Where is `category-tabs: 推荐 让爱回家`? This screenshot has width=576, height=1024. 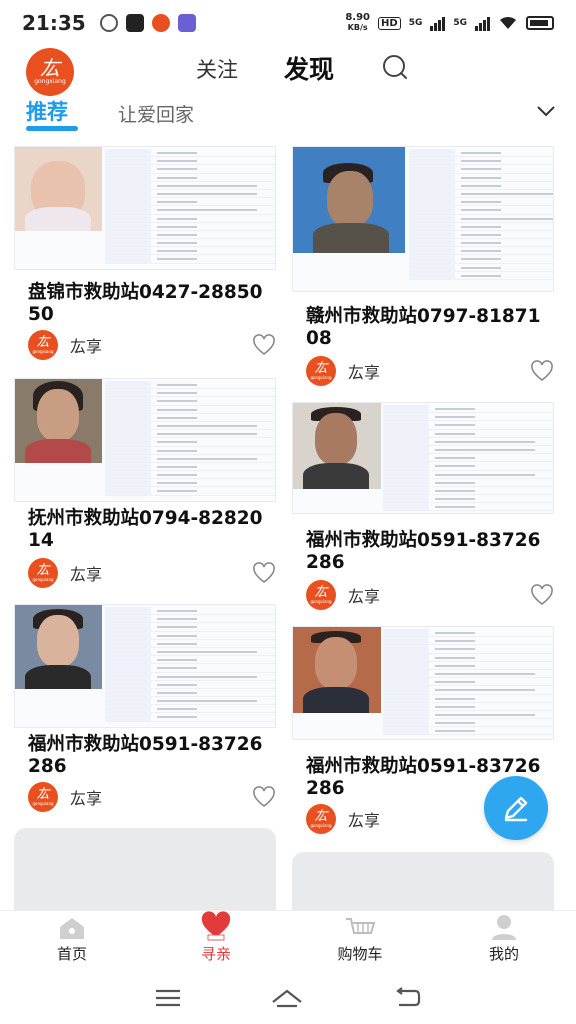 category-tabs: 推荐 让爱回家 is located at coordinates (288, 112).